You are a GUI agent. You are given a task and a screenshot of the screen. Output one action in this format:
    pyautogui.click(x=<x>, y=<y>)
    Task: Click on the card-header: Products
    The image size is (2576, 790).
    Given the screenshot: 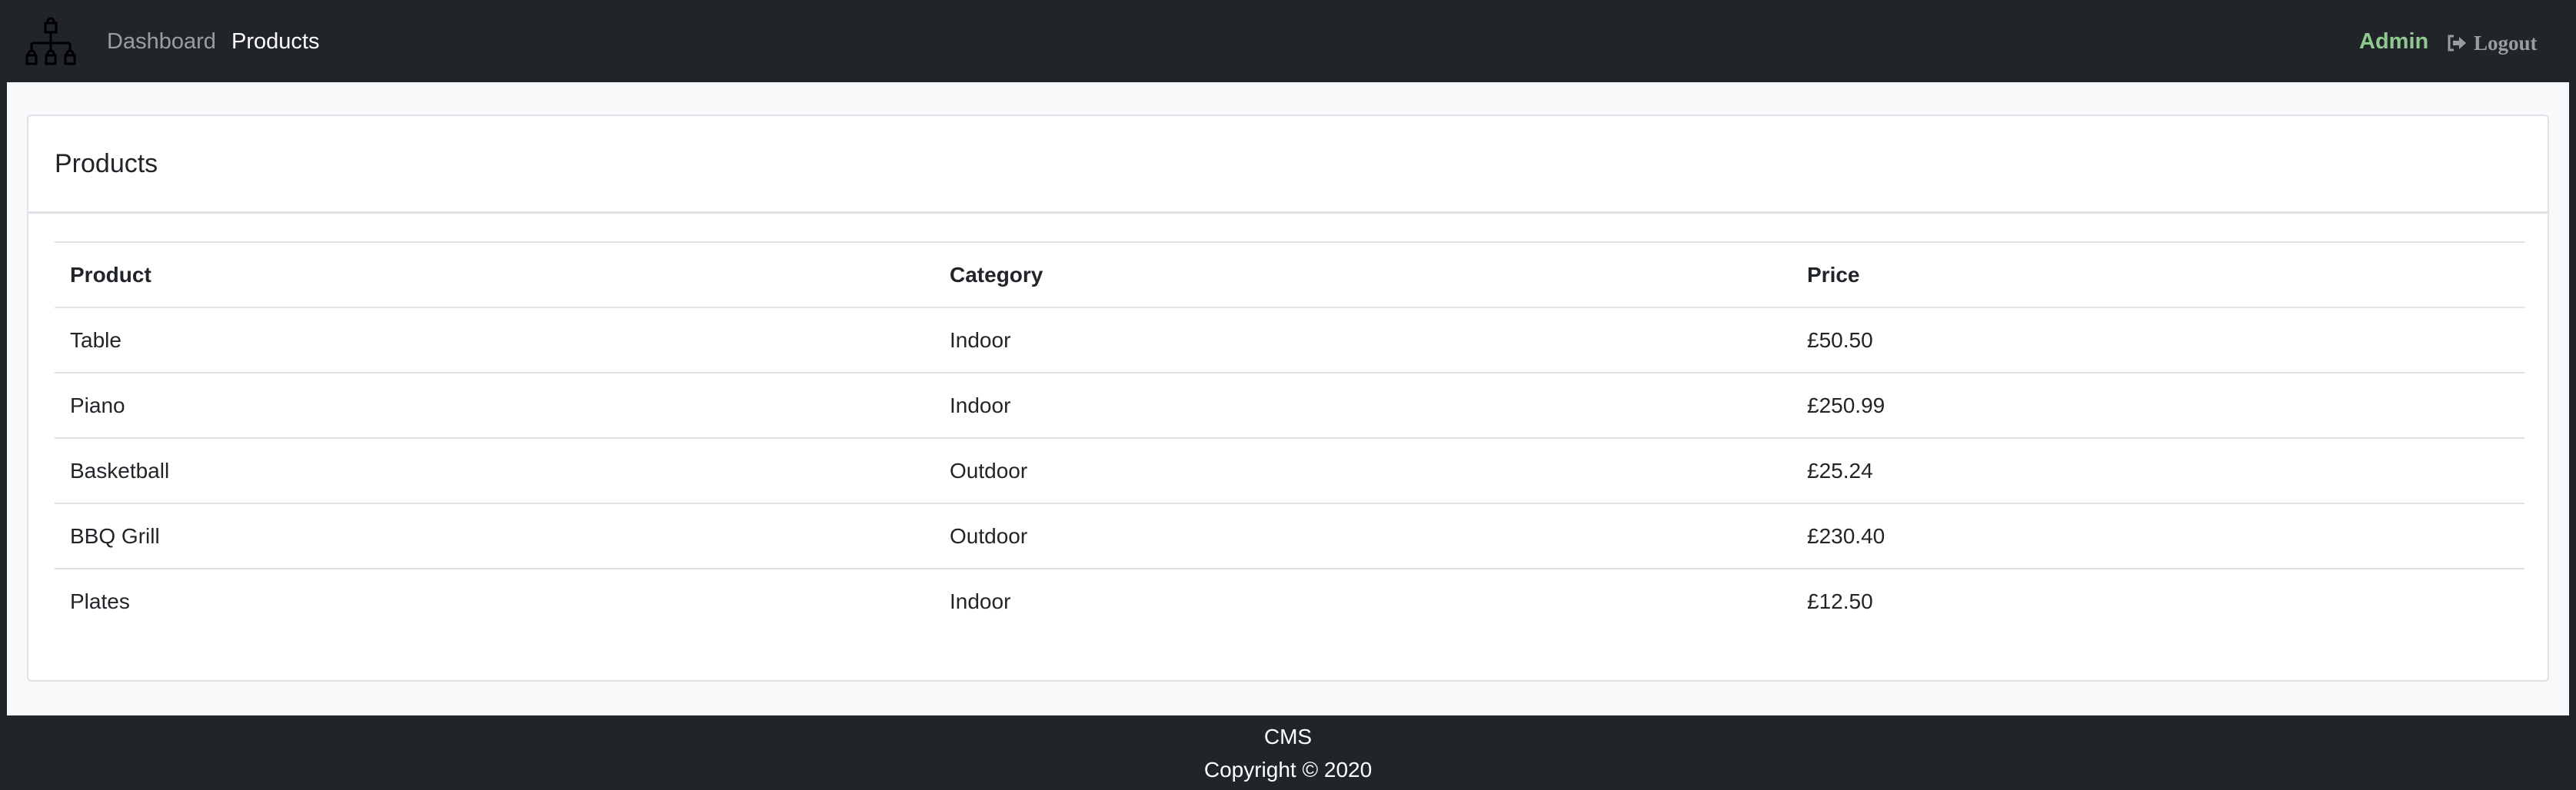 What is the action you would take?
    pyautogui.click(x=1288, y=165)
    